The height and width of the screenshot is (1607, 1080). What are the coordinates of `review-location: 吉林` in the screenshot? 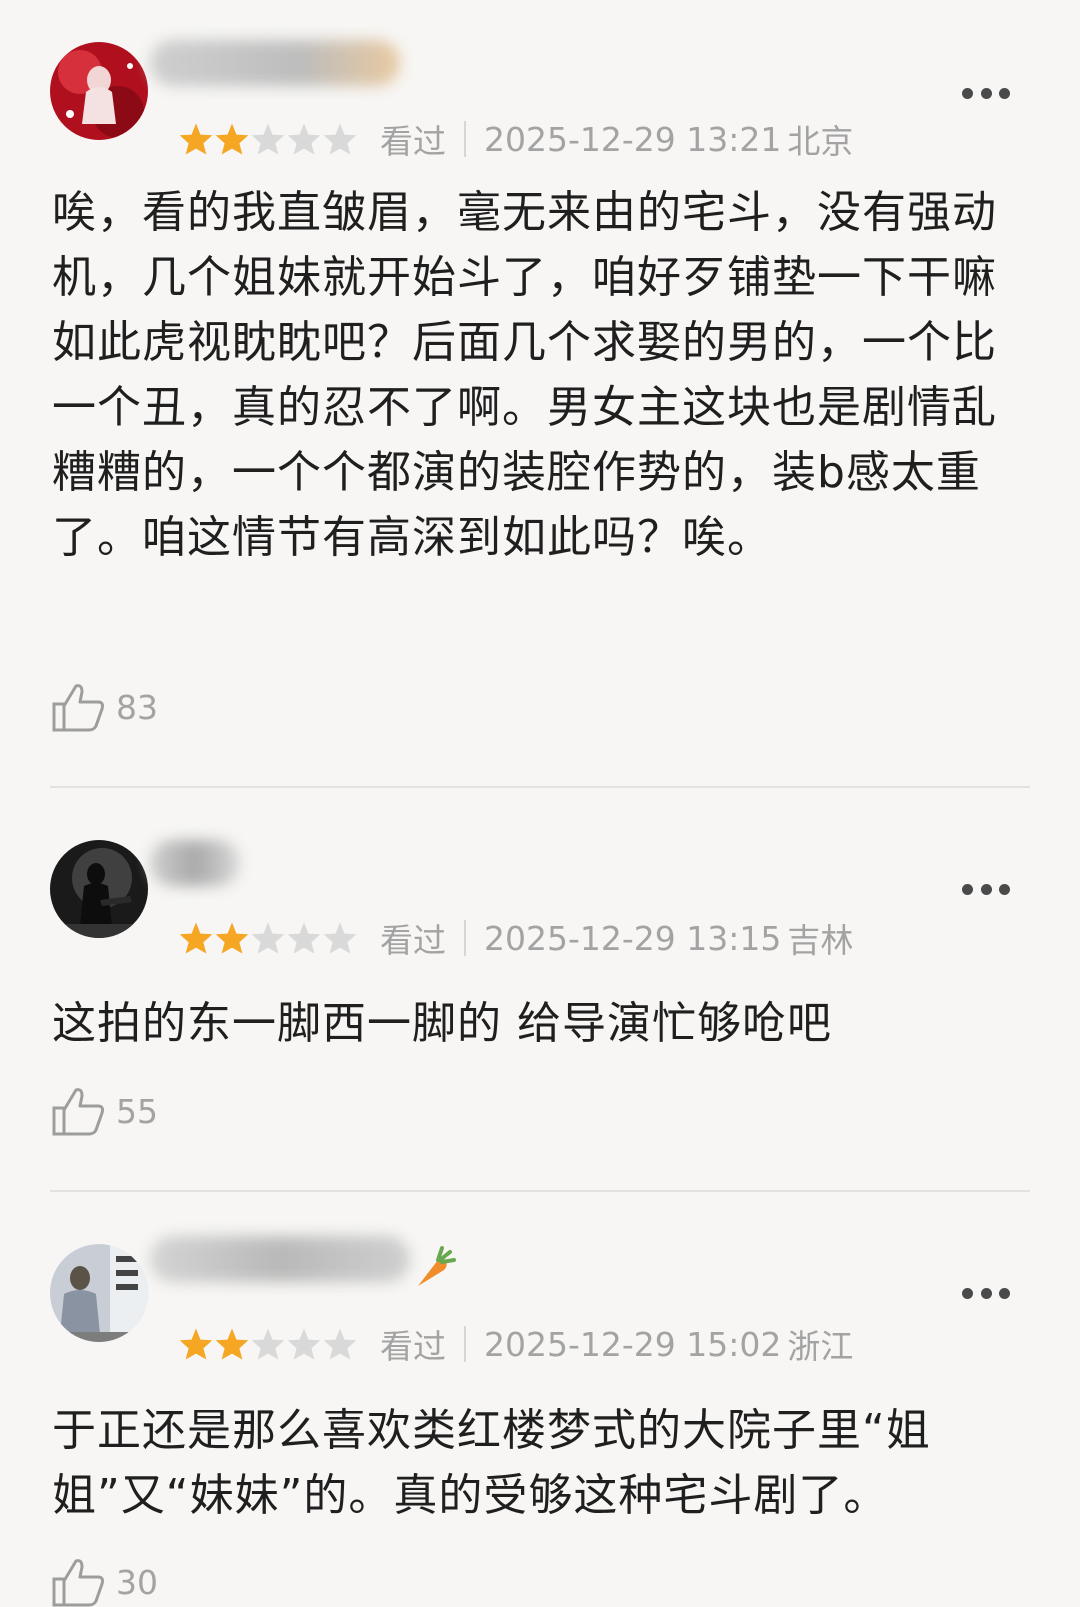 It's located at (820, 940).